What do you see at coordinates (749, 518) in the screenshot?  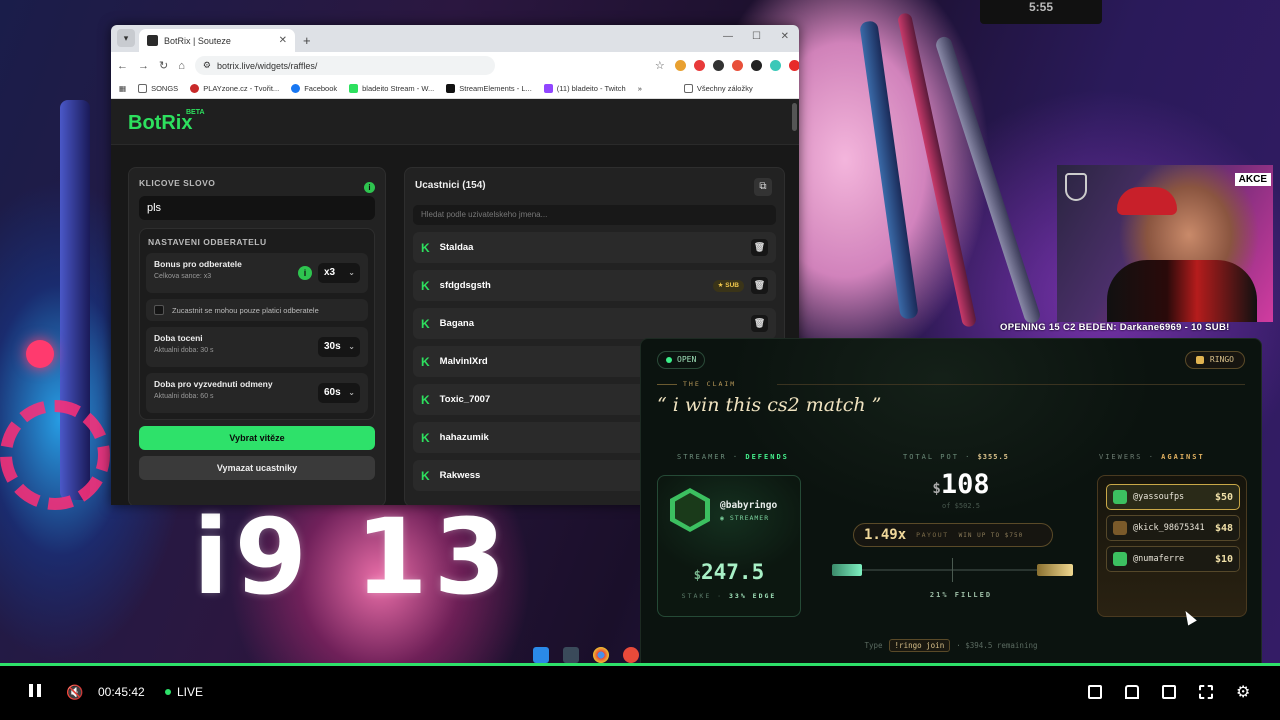 I see `streamer-role-text: STREAMER` at bounding box center [749, 518].